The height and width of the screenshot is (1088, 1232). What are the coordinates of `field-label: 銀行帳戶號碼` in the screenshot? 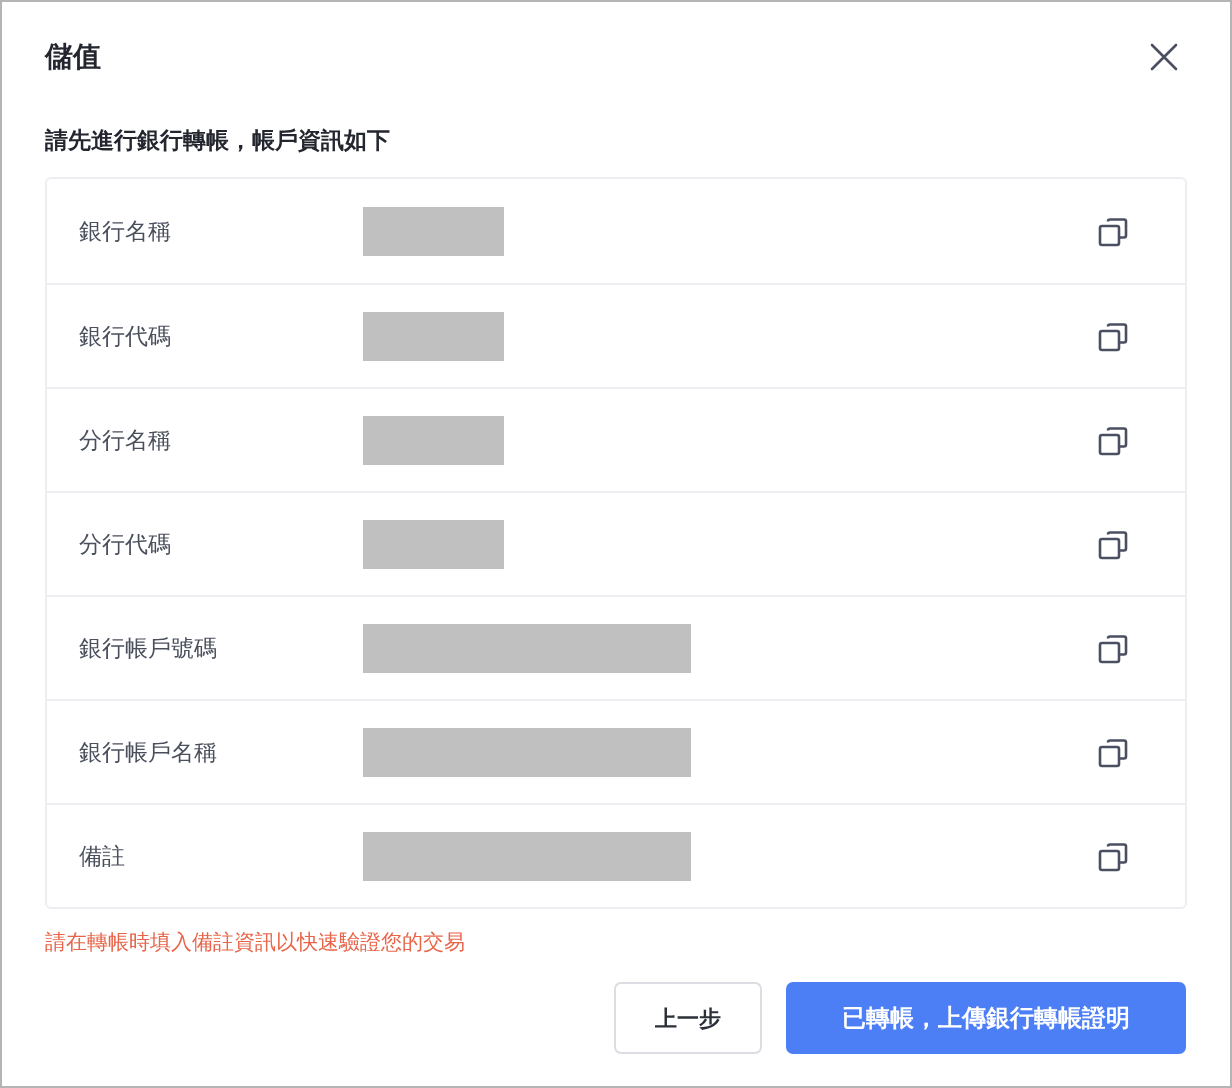 It's located at (148, 648).